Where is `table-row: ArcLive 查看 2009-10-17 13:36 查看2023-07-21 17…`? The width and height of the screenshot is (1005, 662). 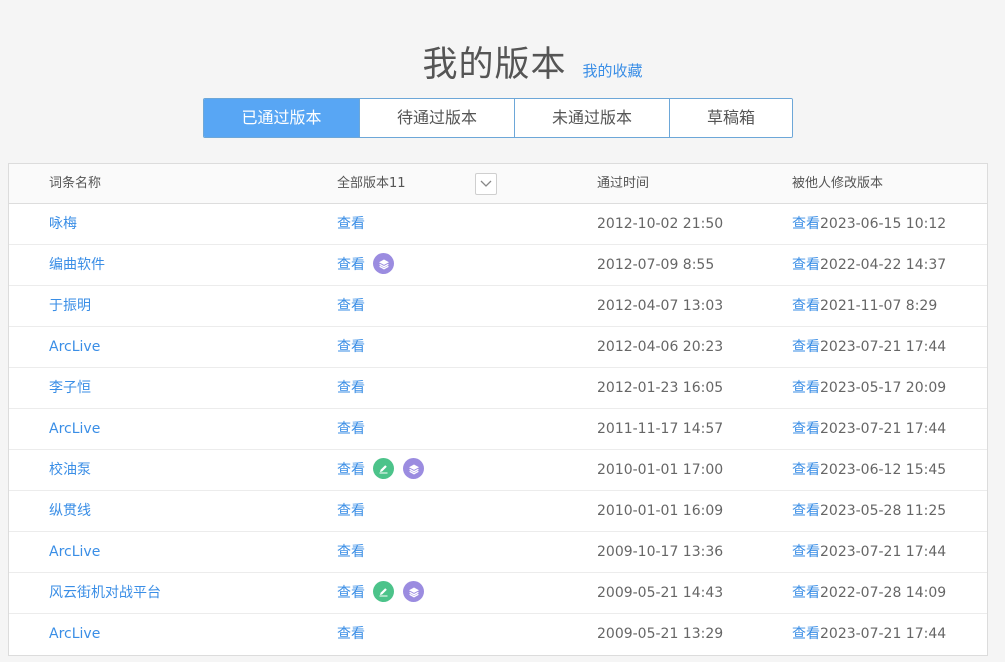 table-row: ArcLive 查看 2009-10-17 13:36 查看2023-07-21 17… is located at coordinates (498, 552).